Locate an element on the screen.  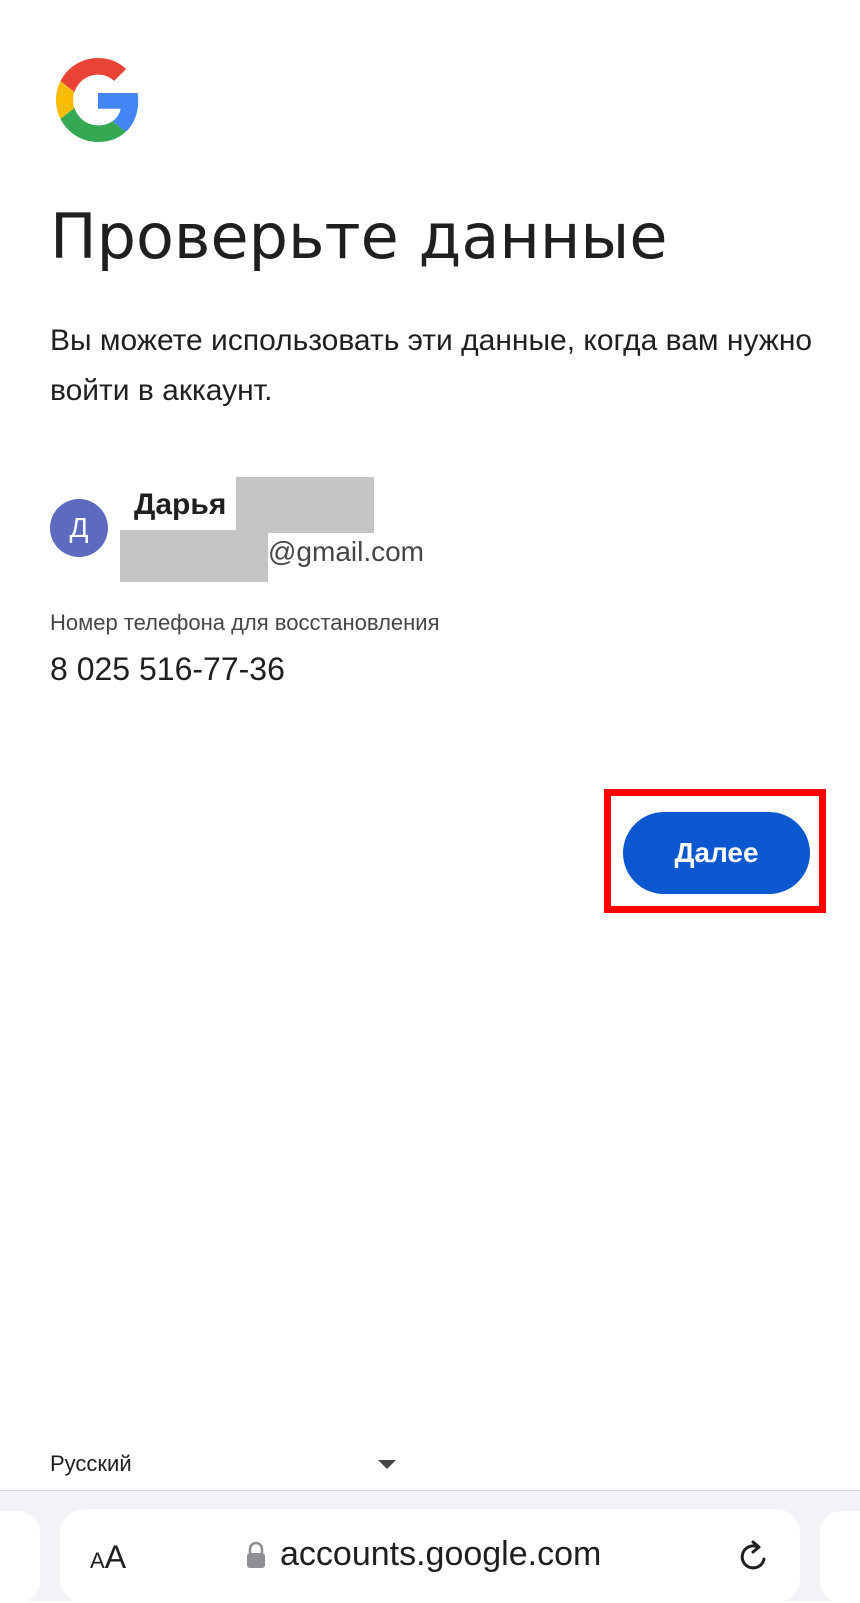
language-label: Русский is located at coordinates (91, 1463).